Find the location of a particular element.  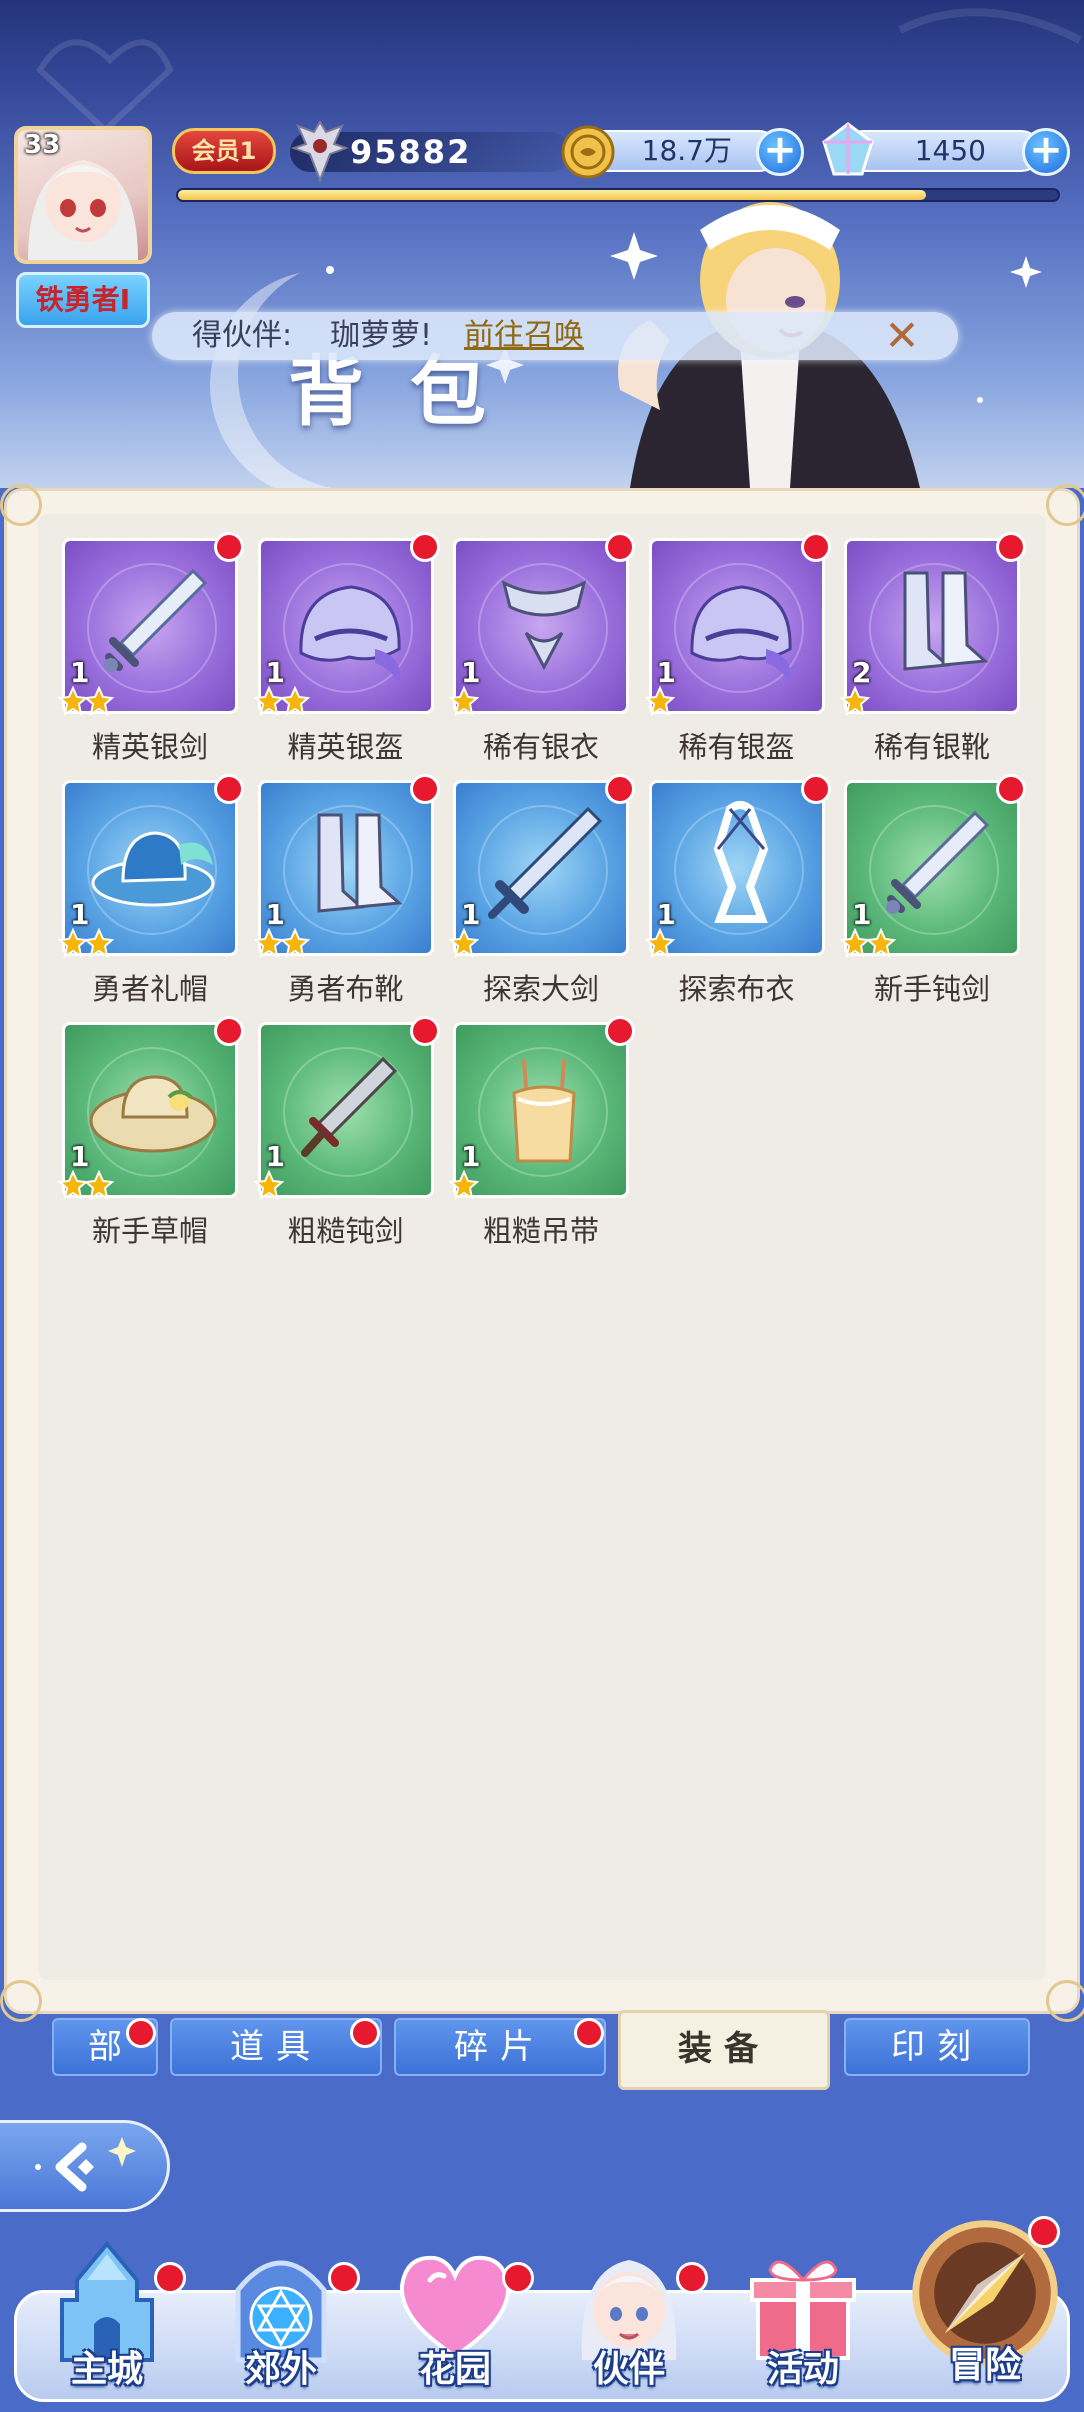

player-level: 33 is located at coordinates (42, 145).